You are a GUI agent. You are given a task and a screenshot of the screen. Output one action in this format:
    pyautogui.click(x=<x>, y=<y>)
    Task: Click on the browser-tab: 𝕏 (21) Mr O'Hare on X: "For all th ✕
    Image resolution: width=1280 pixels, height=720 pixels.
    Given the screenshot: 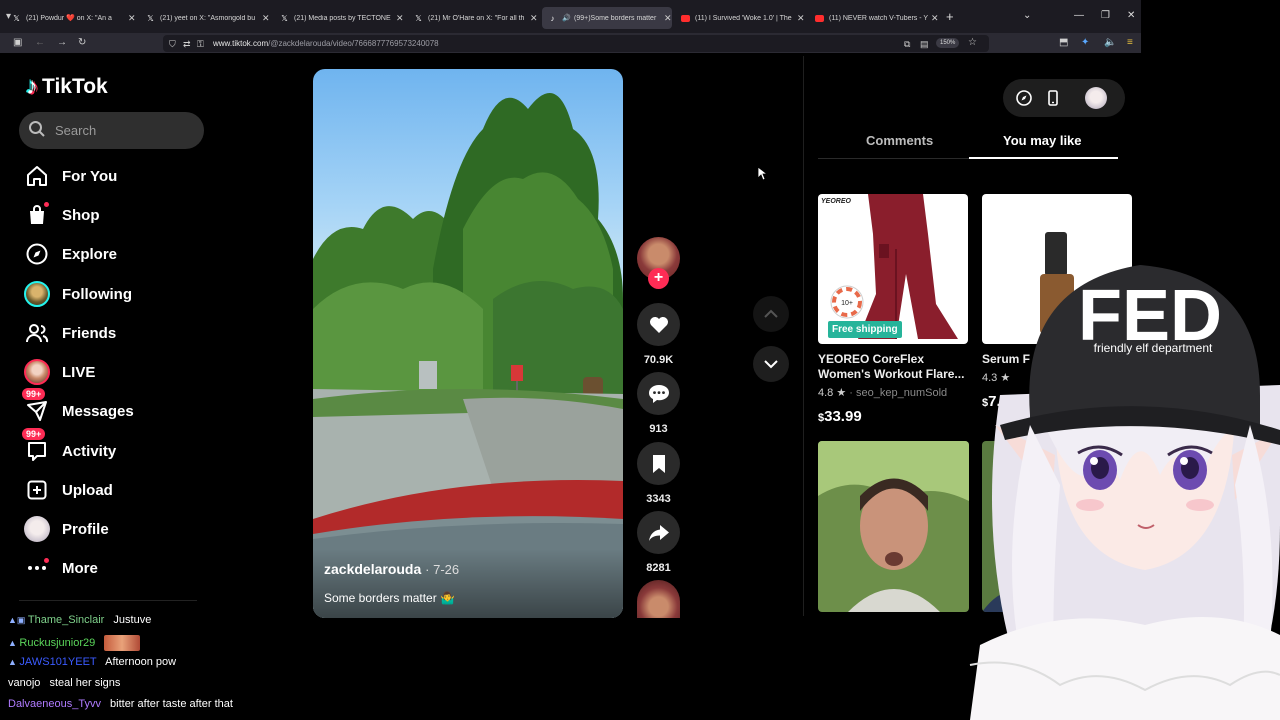 What is the action you would take?
    pyautogui.click(x=474, y=18)
    